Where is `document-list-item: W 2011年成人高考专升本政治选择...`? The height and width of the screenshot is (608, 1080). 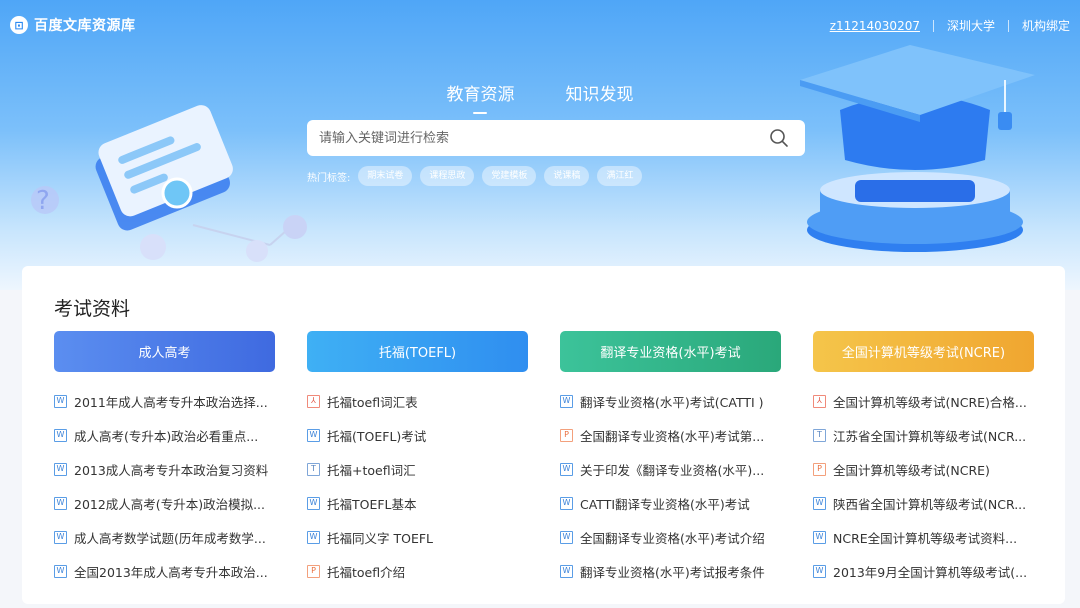
document-list-item: W 2011年成人高考专升本政治选择... is located at coordinates (164, 401).